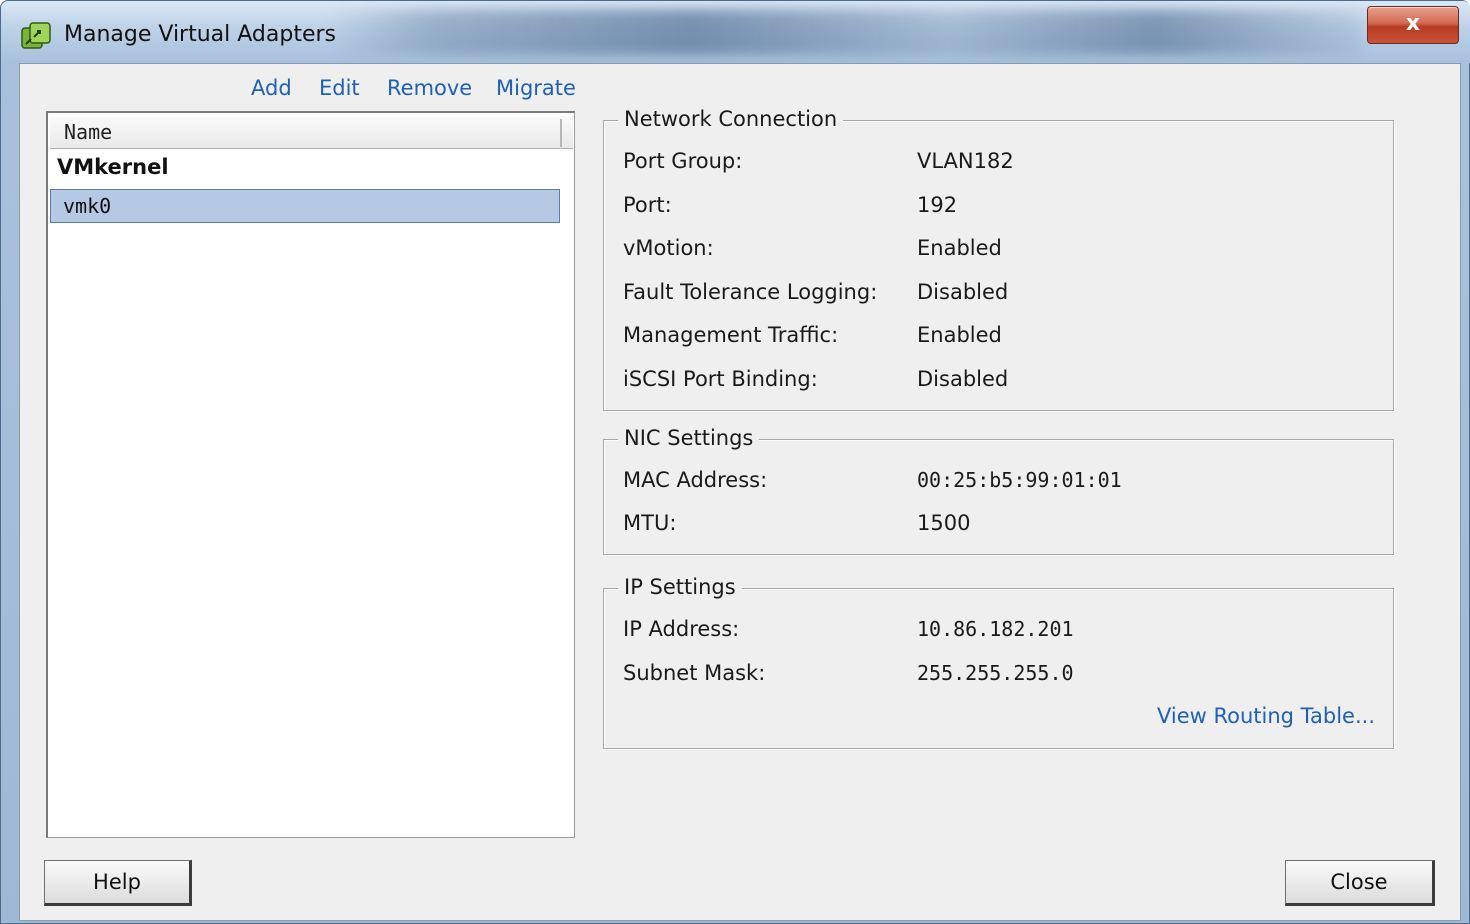 Image resolution: width=1470 pixels, height=924 pixels. What do you see at coordinates (87, 206) in the screenshot?
I see `list-item-label: vmk0` at bounding box center [87, 206].